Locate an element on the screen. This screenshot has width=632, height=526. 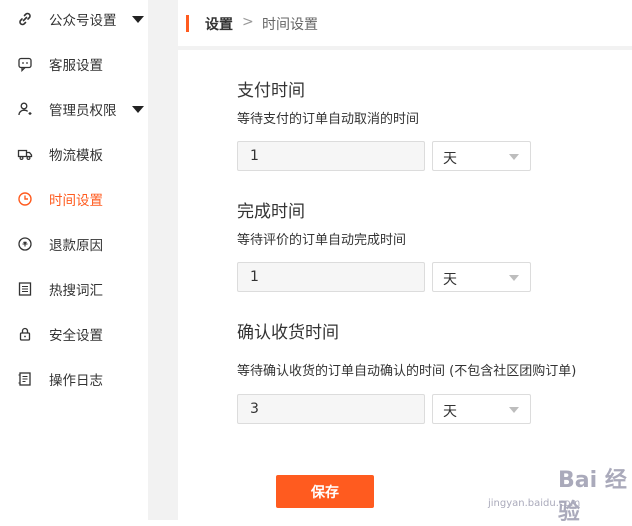
confirm-receipt-desc: 等待确认收货的订单自动确认的时间 (不包含社区团购订单) is located at coordinates (407, 371).